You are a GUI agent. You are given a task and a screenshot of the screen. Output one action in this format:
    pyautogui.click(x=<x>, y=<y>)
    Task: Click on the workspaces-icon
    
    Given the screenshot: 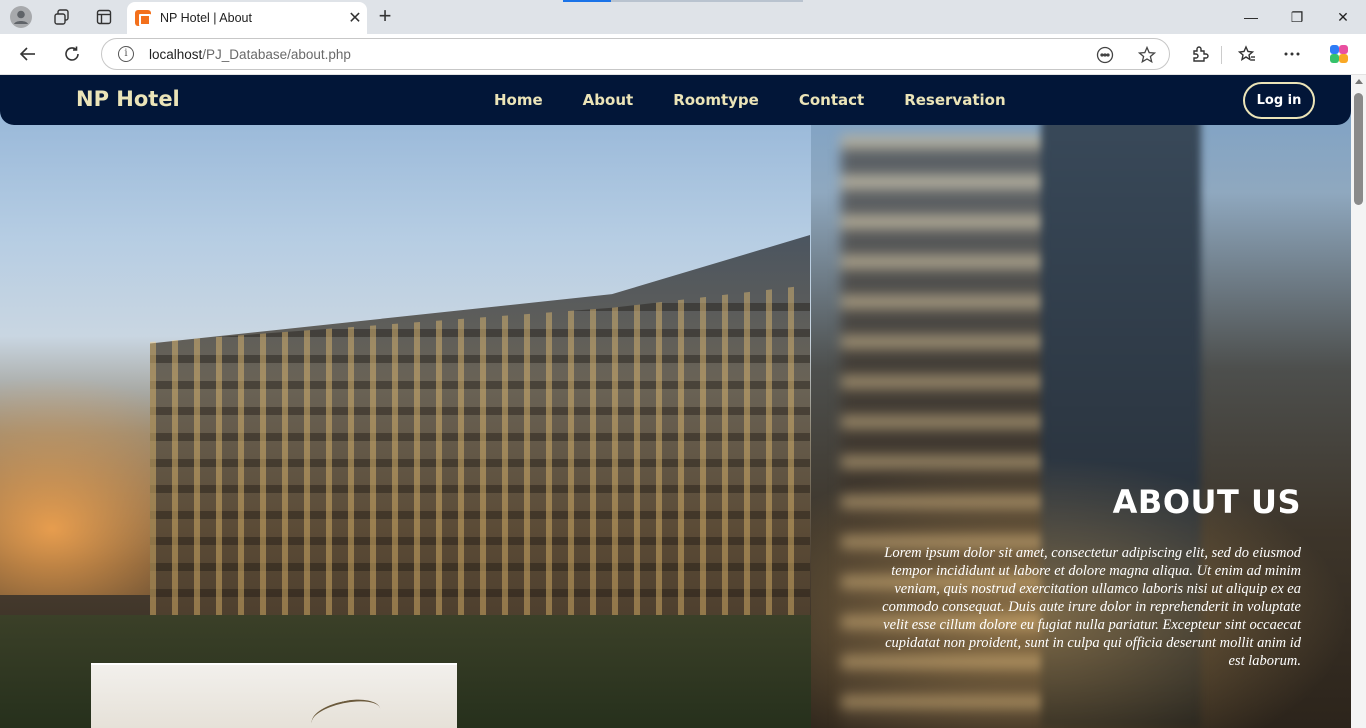 What is the action you would take?
    pyautogui.click(x=62, y=17)
    